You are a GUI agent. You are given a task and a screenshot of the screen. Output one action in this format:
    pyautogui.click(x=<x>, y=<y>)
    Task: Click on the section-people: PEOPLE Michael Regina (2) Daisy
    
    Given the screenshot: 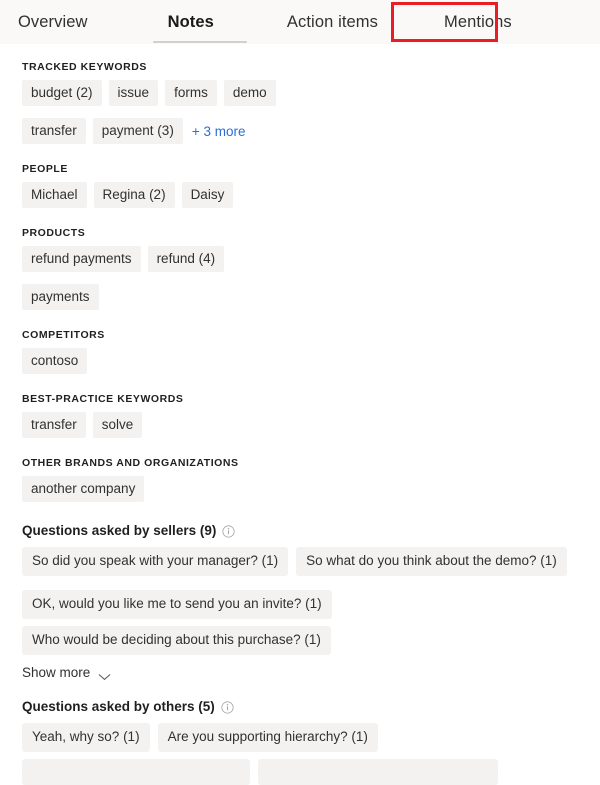 What is the action you would take?
    pyautogui.click(x=302, y=185)
    